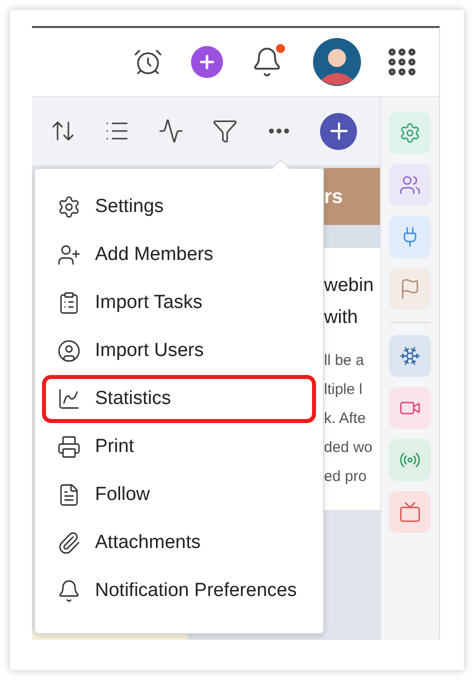 Image resolution: width=474 pixels, height=680 pixels. Describe the element at coordinates (345, 361) in the screenshot. I see `card-body-text: ll be a` at that location.